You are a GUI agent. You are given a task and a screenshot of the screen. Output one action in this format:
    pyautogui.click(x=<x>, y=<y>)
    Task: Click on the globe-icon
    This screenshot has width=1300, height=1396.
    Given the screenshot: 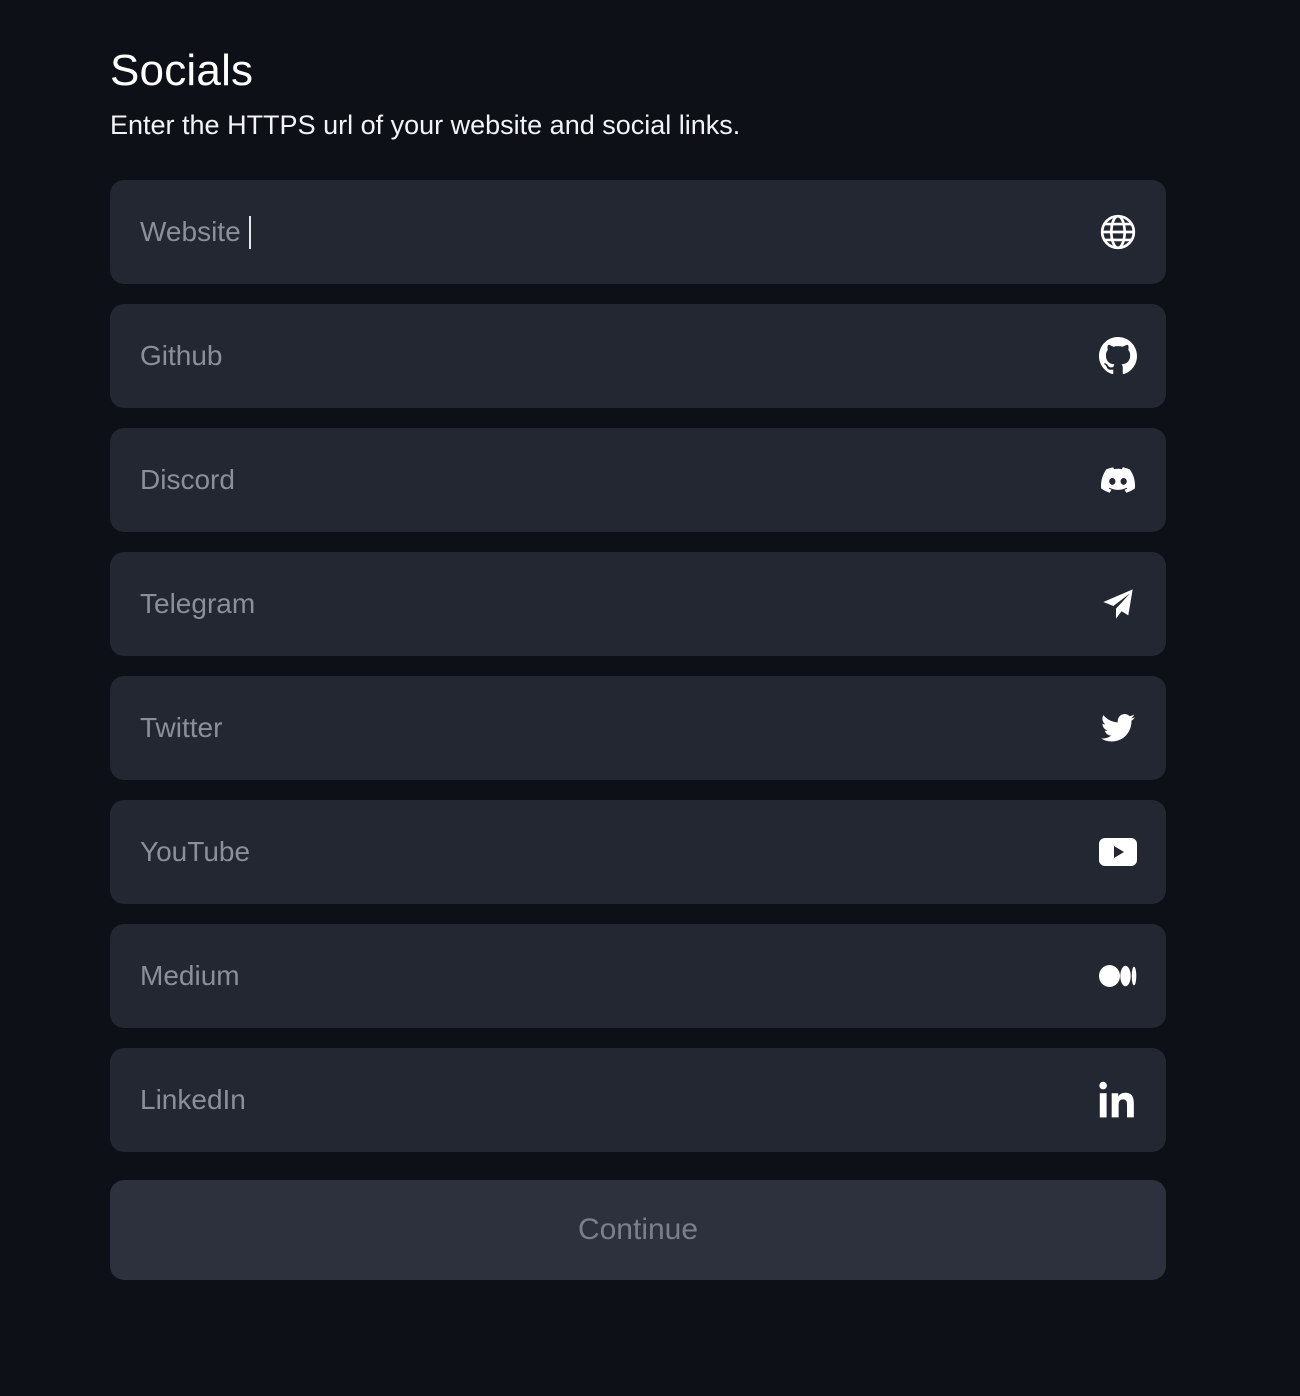 What is the action you would take?
    pyautogui.click(x=1118, y=232)
    